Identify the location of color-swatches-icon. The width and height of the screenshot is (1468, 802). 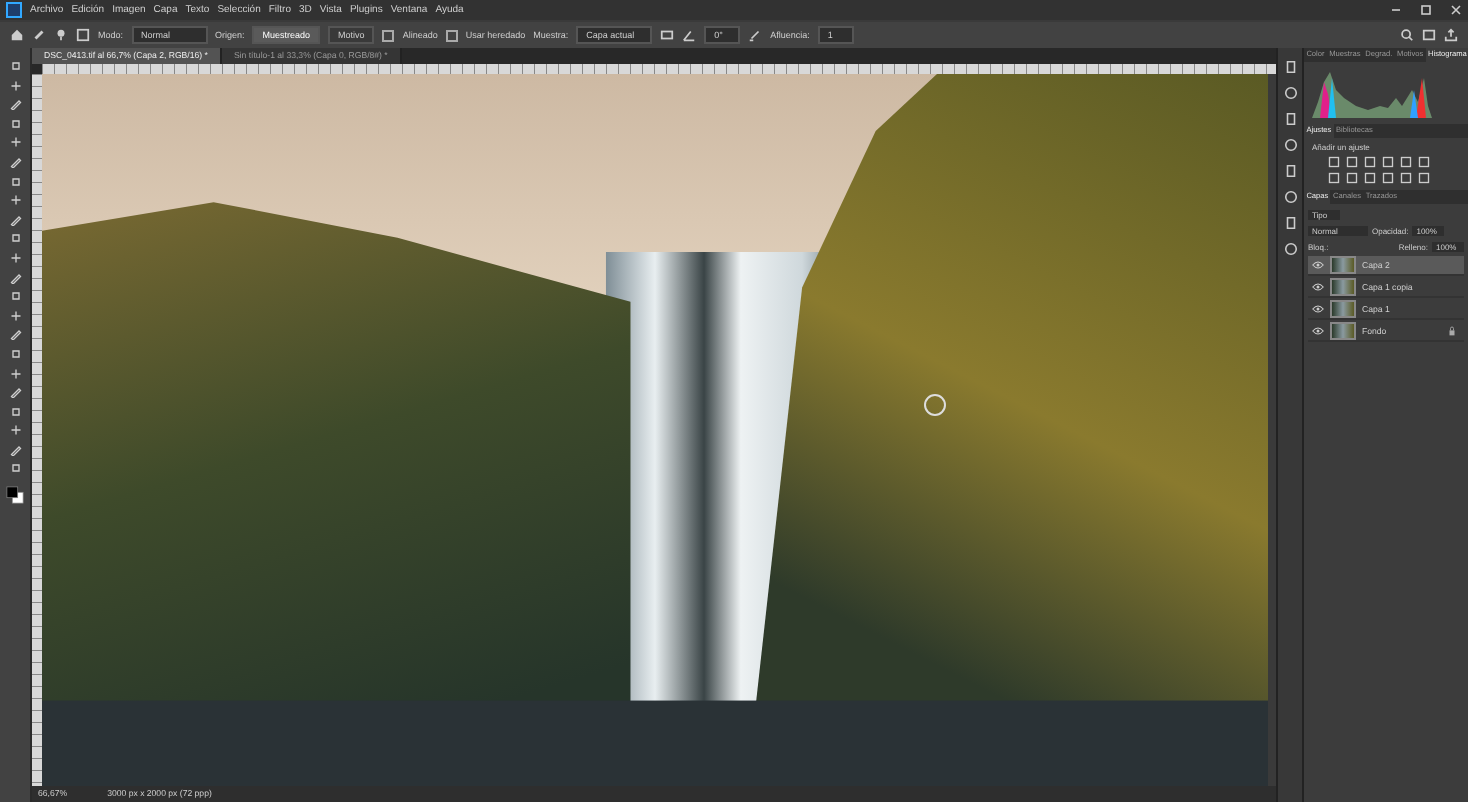
(15, 495).